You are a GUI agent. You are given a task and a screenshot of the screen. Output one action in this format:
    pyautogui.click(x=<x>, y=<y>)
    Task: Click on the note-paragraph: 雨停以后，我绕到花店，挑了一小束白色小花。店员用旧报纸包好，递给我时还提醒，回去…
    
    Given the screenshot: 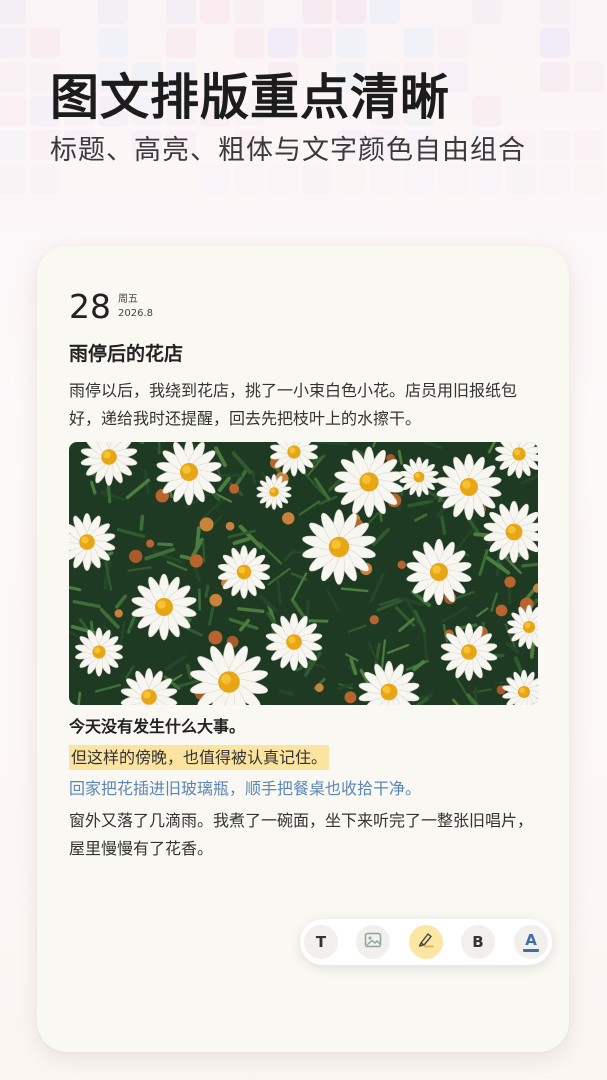 What is the action you would take?
    pyautogui.click(x=305, y=405)
    